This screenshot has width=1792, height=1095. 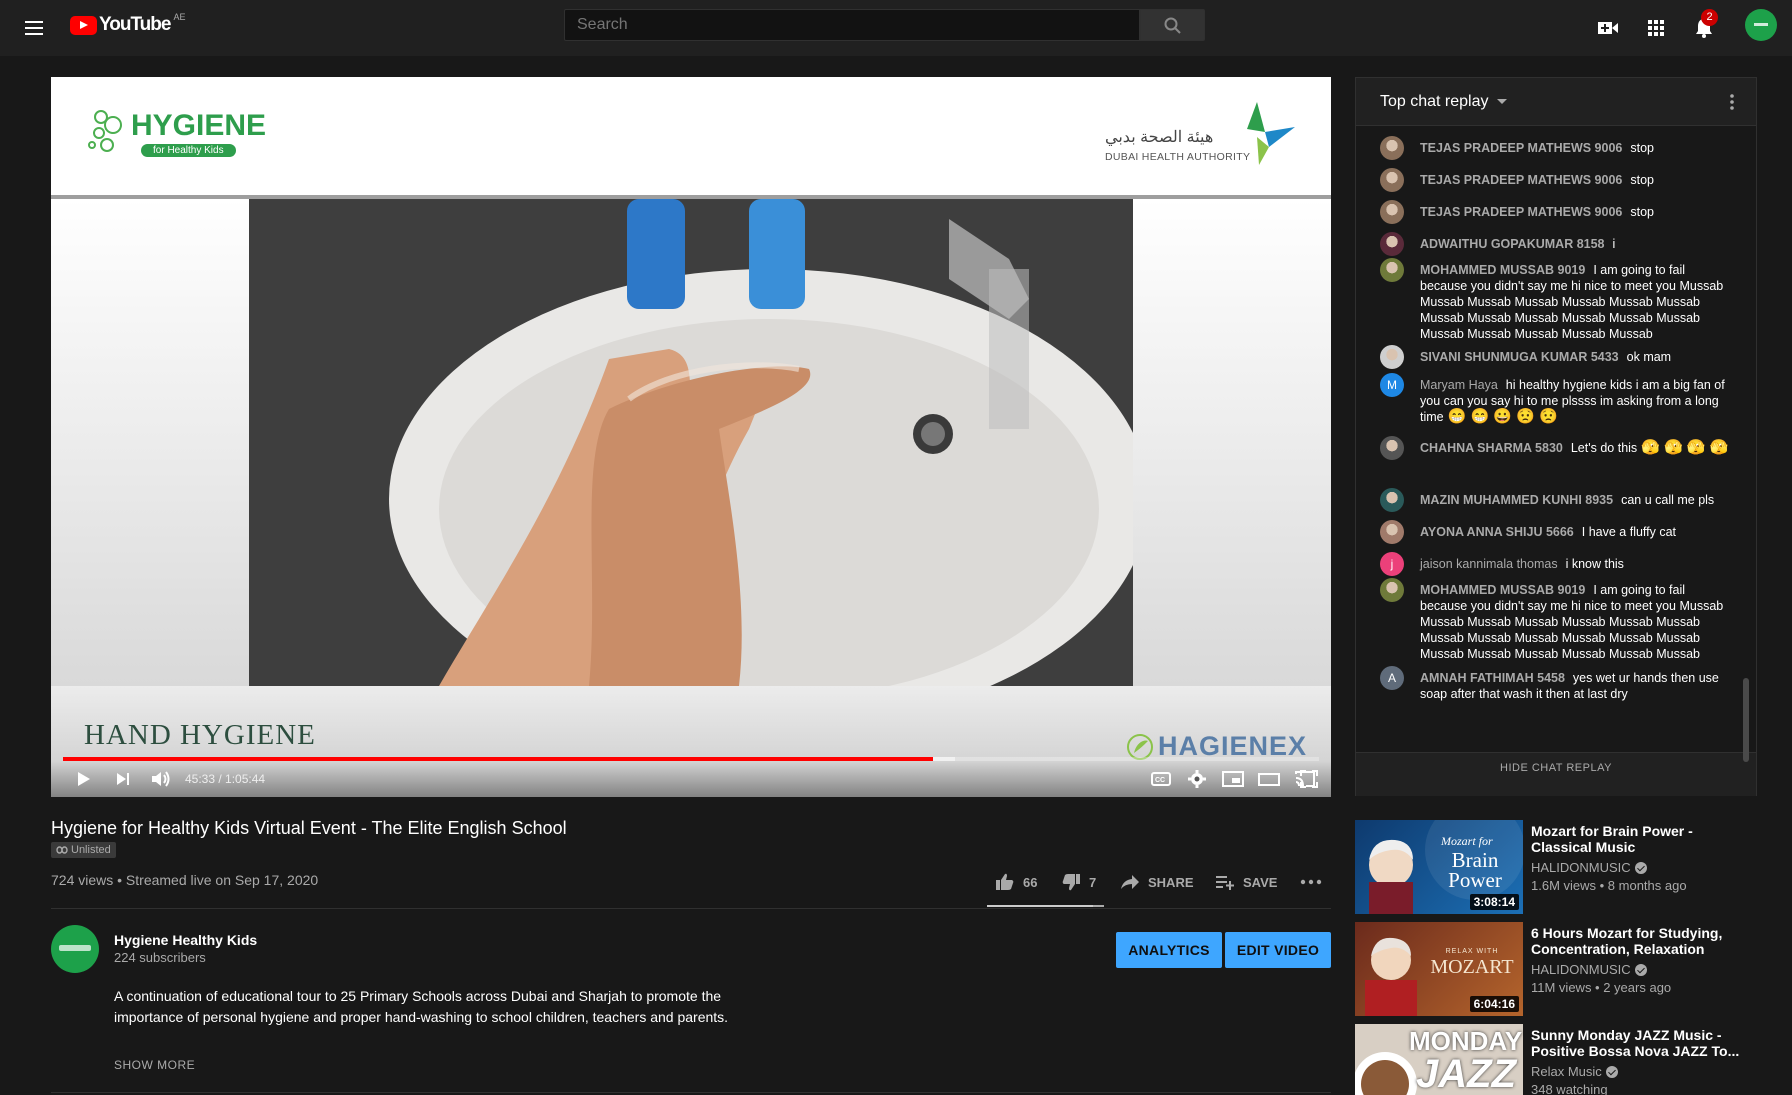 I want to click on chat-author-name: MAZIN MUHAMMED KUNHI 8935, so click(x=1516, y=500).